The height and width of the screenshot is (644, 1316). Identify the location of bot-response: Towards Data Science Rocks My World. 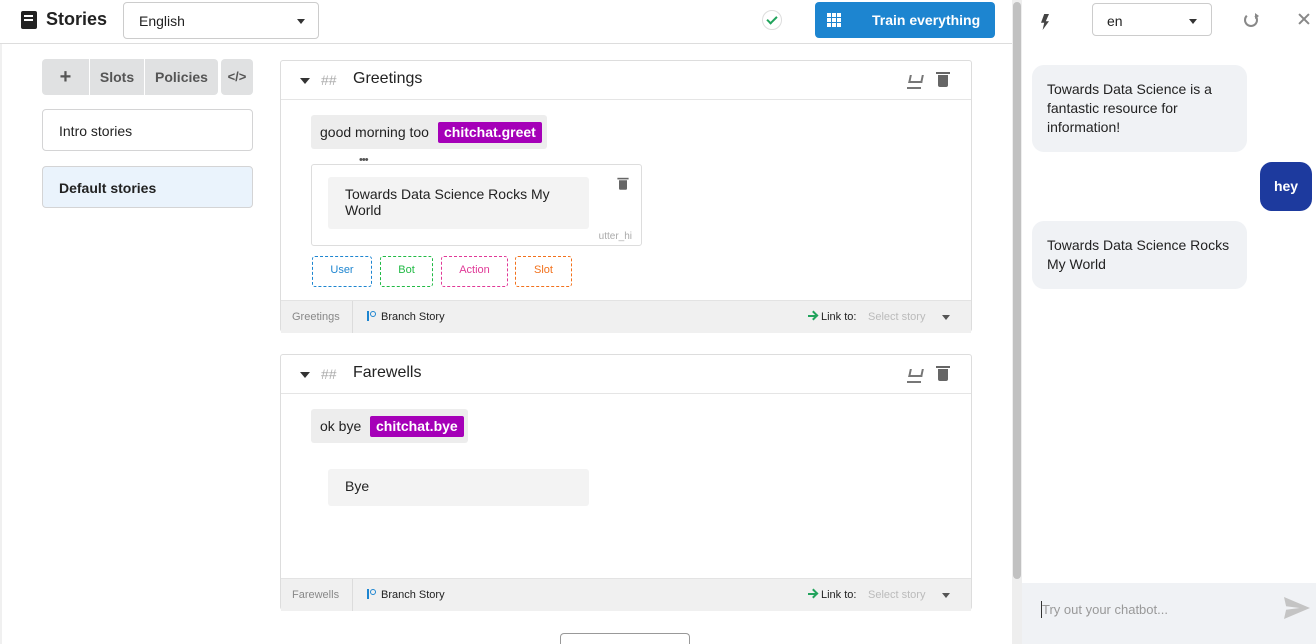
(458, 203).